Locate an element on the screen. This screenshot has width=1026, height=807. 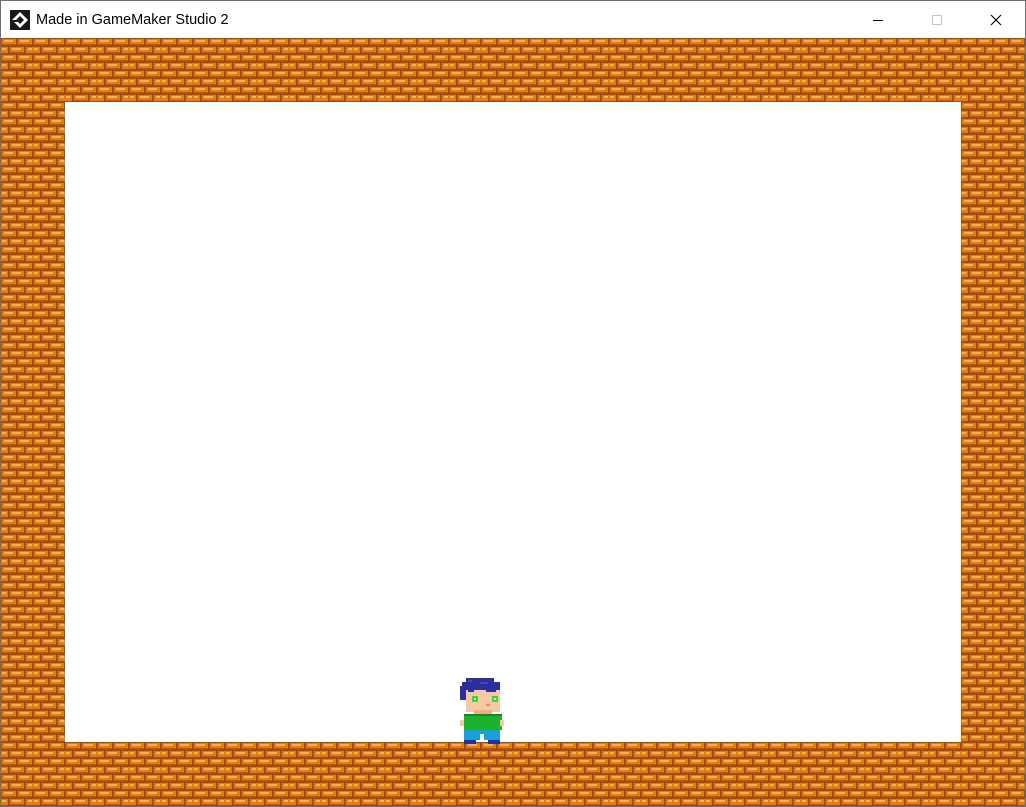
maximize-button is located at coordinates (936, 19).